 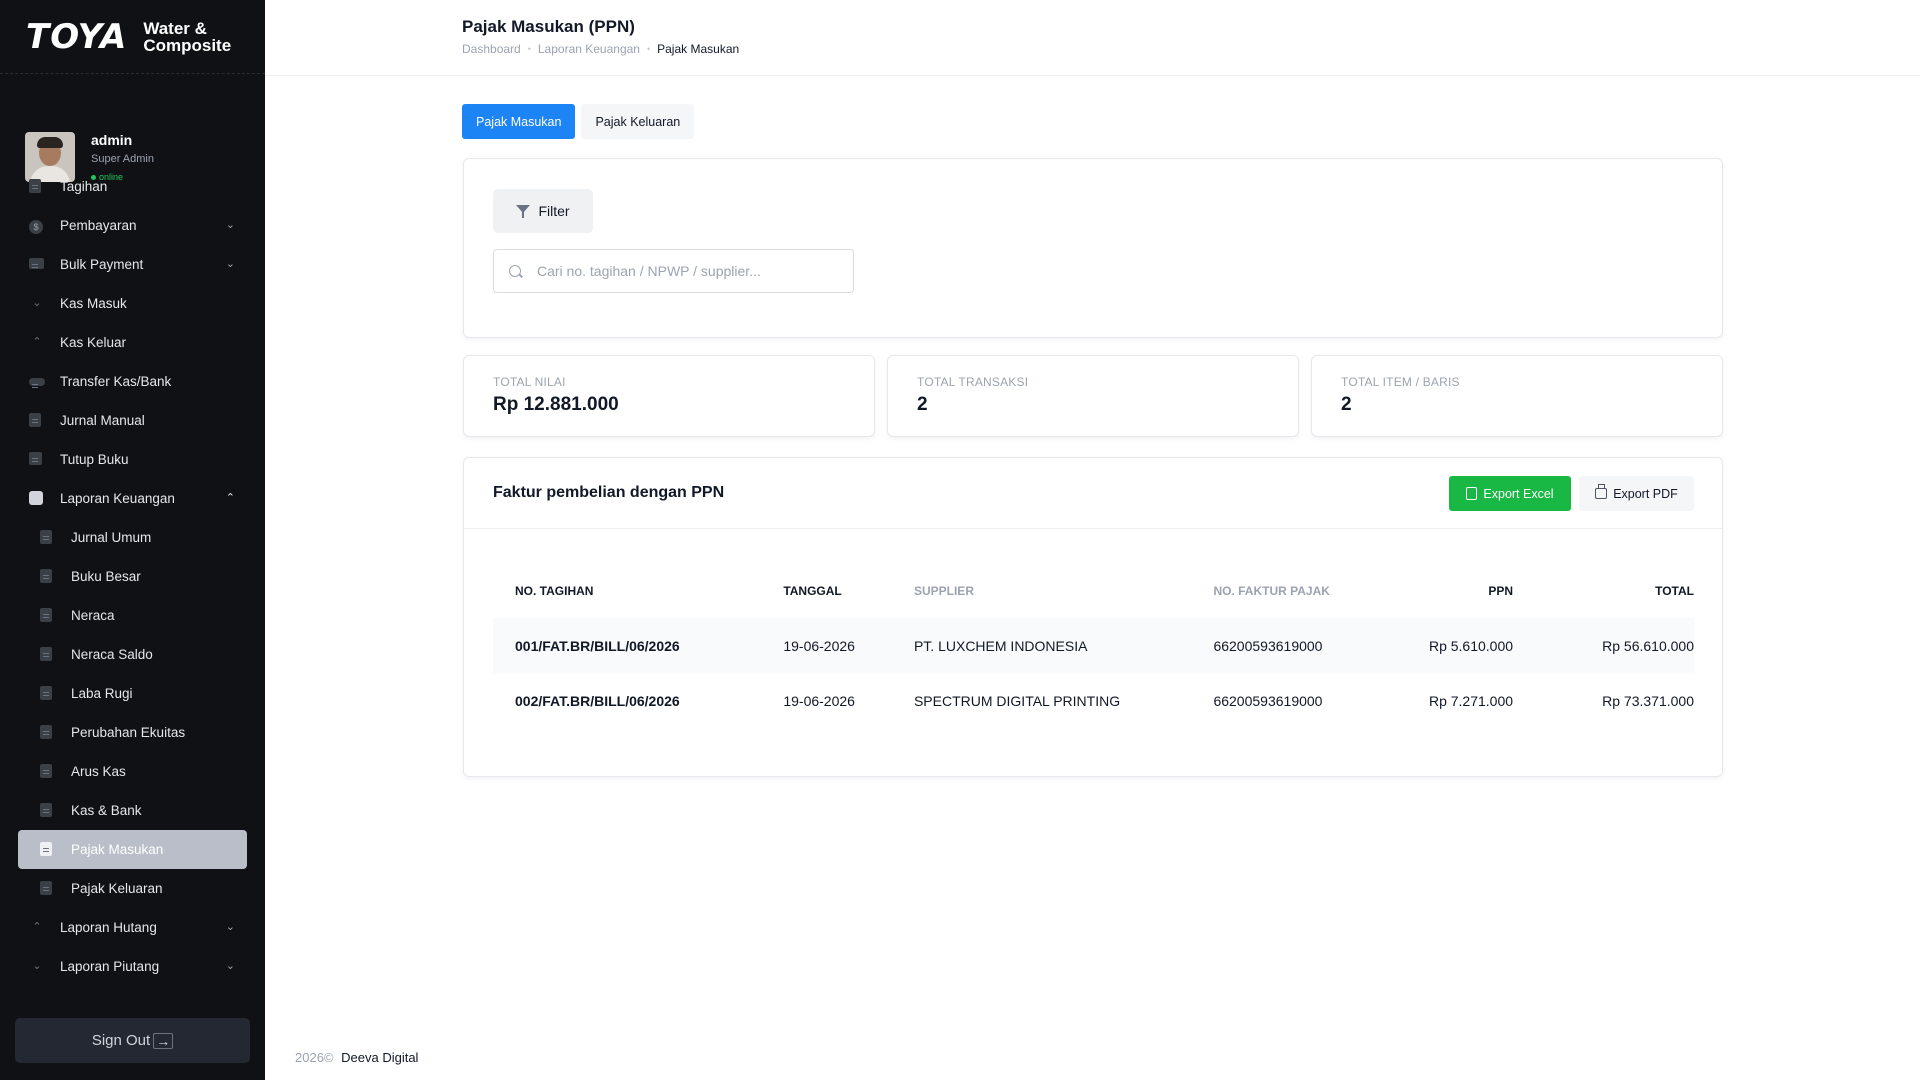 What do you see at coordinates (37, 459) in the screenshot?
I see `calendar-icon` at bounding box center [37, 459].